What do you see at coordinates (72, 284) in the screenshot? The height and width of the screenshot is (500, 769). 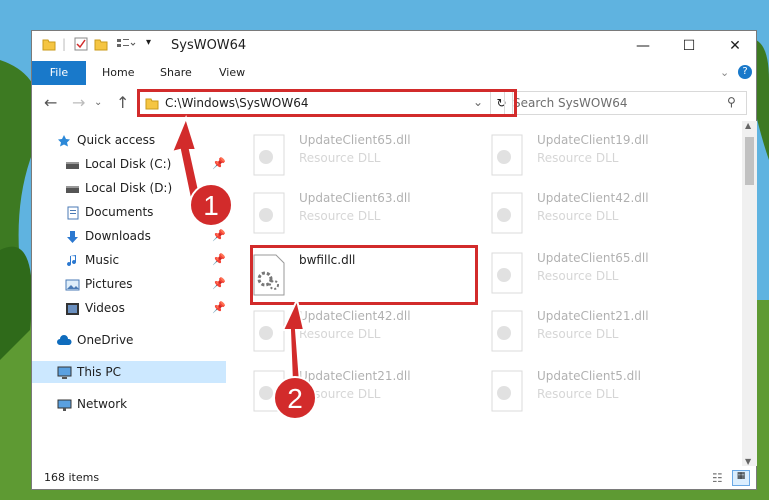 I see `pictures-icon` at bounding box center [72, 284].